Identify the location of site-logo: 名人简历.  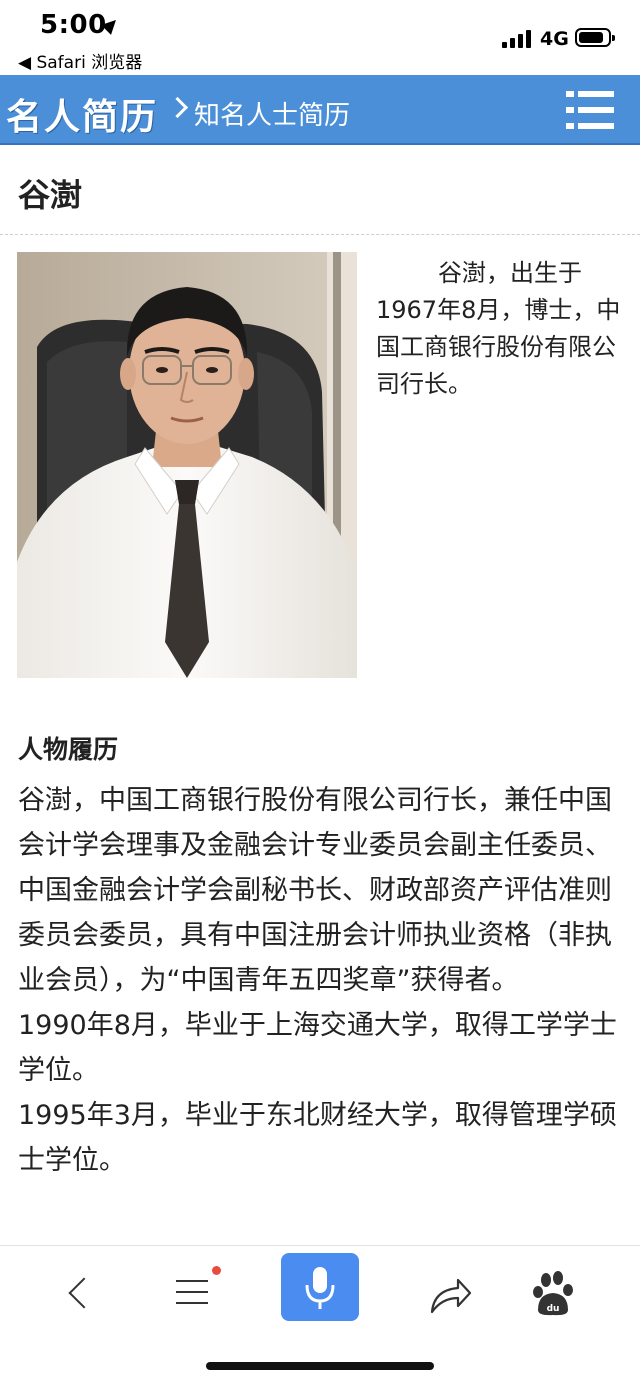
(82, 114).